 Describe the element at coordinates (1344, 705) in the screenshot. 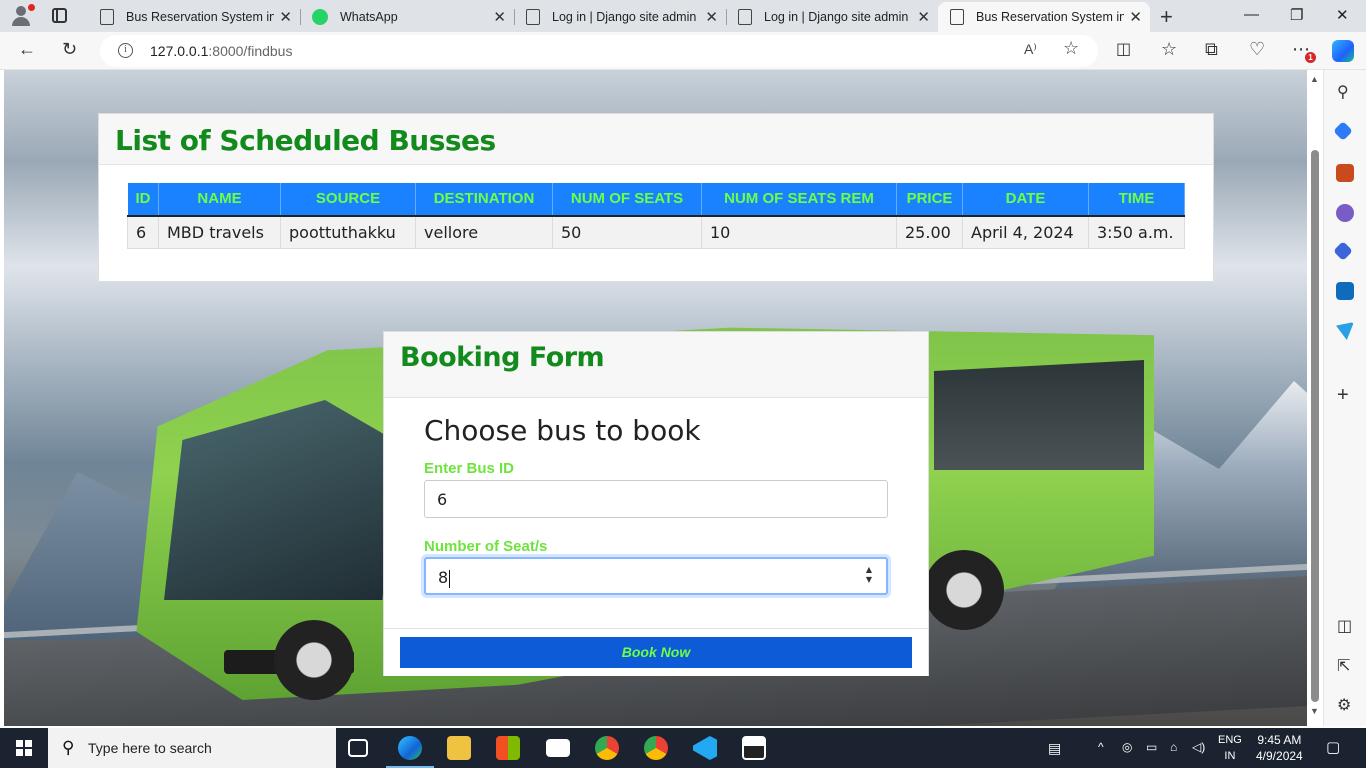

I see `sidebar-settings-gear-icon: ⚙` at that location.